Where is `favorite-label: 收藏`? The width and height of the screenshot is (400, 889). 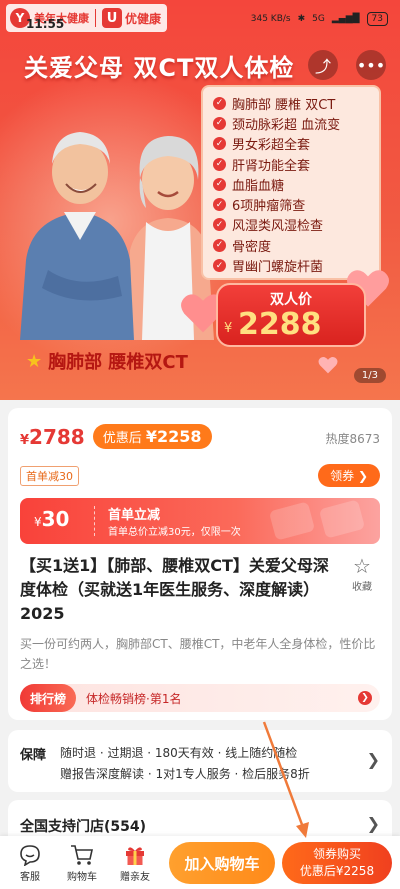 favorite-label: 收藏 is located at coordinates (362, 587).